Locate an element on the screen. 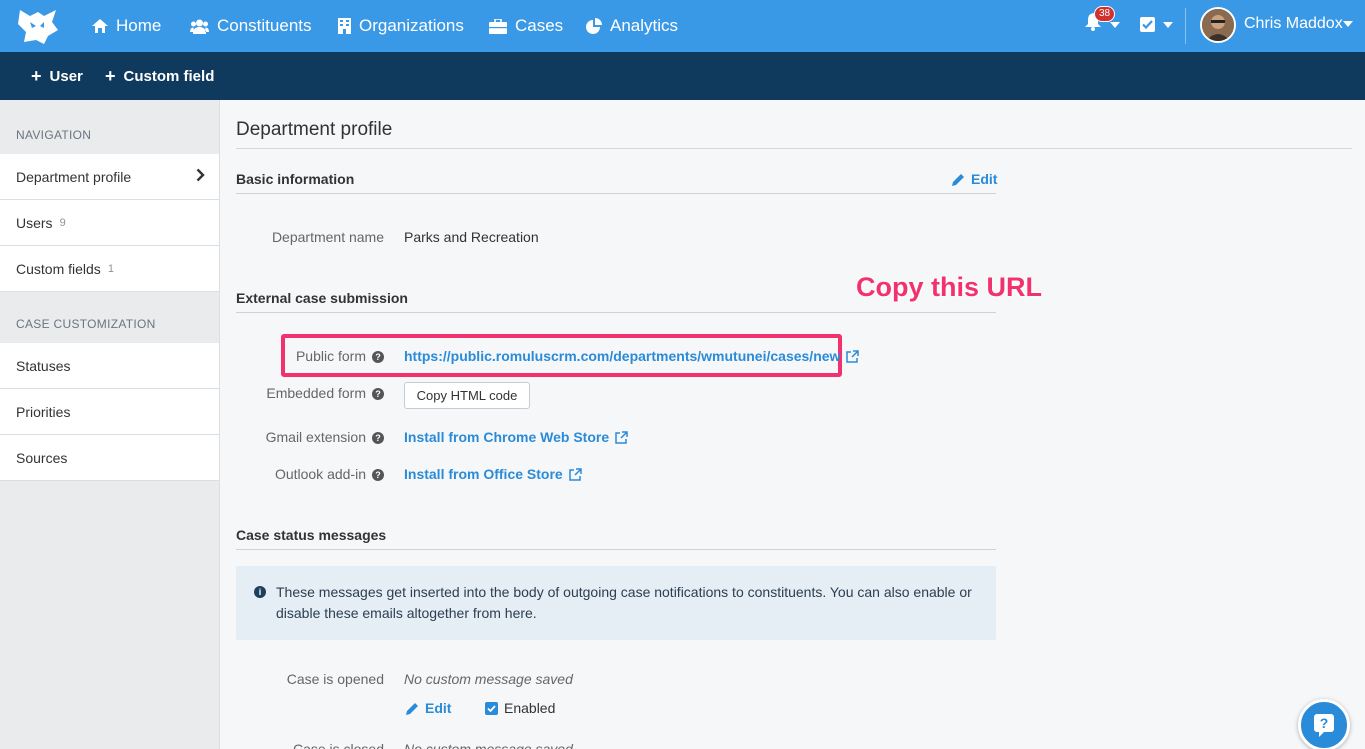  briefcase-icon is located at coordinates (498, 26).